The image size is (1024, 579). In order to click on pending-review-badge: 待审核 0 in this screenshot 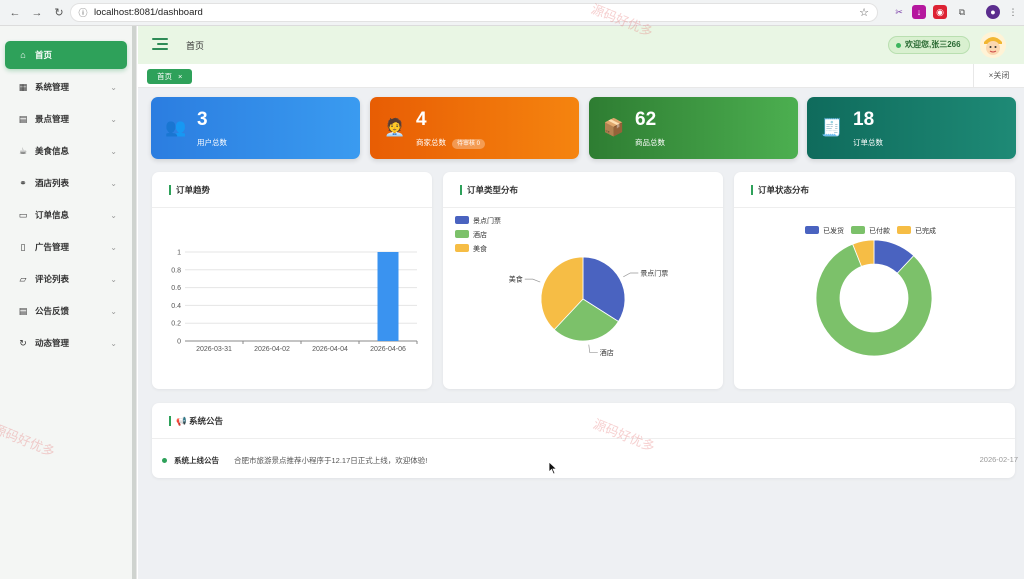, I will do `click(469, 144)`.